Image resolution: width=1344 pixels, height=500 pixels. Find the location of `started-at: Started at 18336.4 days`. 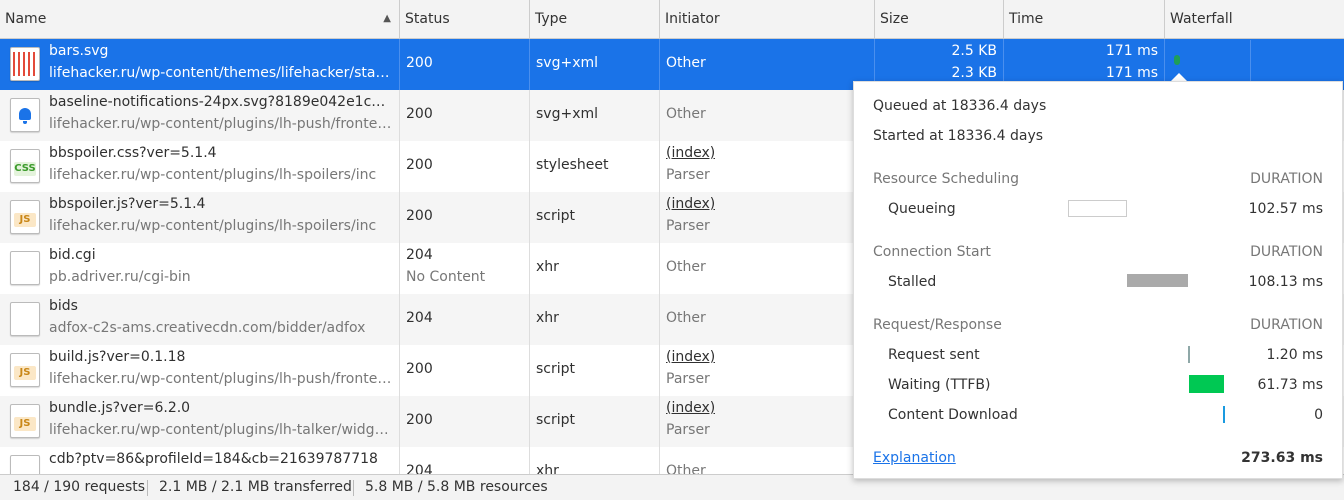

started-at: Started at 18336.4 days is located at coordinates (958, 136).